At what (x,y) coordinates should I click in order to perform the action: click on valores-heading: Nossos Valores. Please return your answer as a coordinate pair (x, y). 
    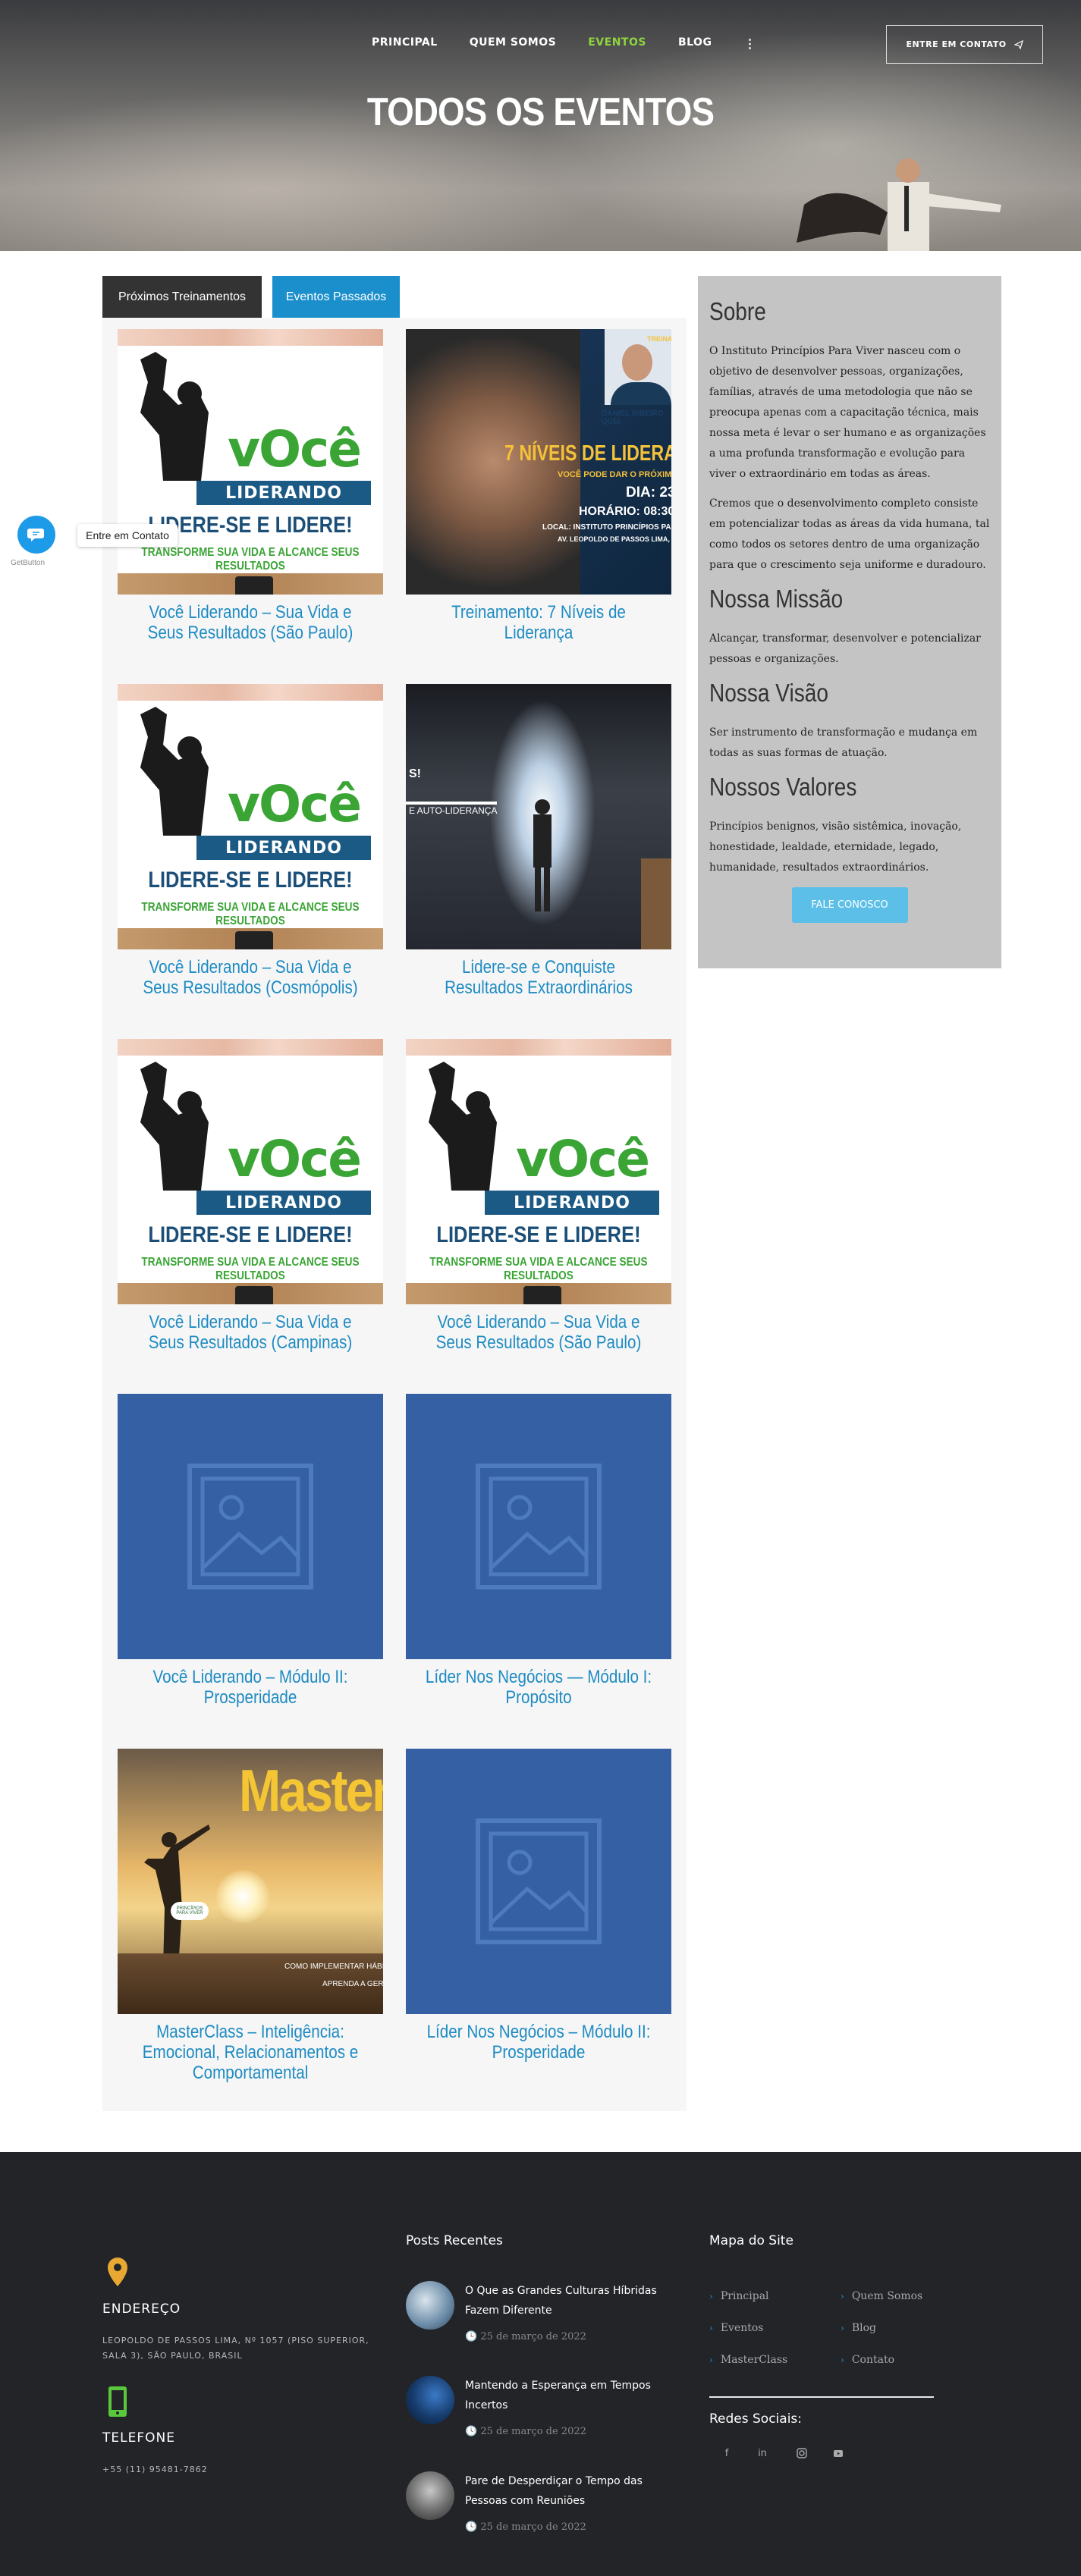
    Looking at the image, I should click on (783, 787).